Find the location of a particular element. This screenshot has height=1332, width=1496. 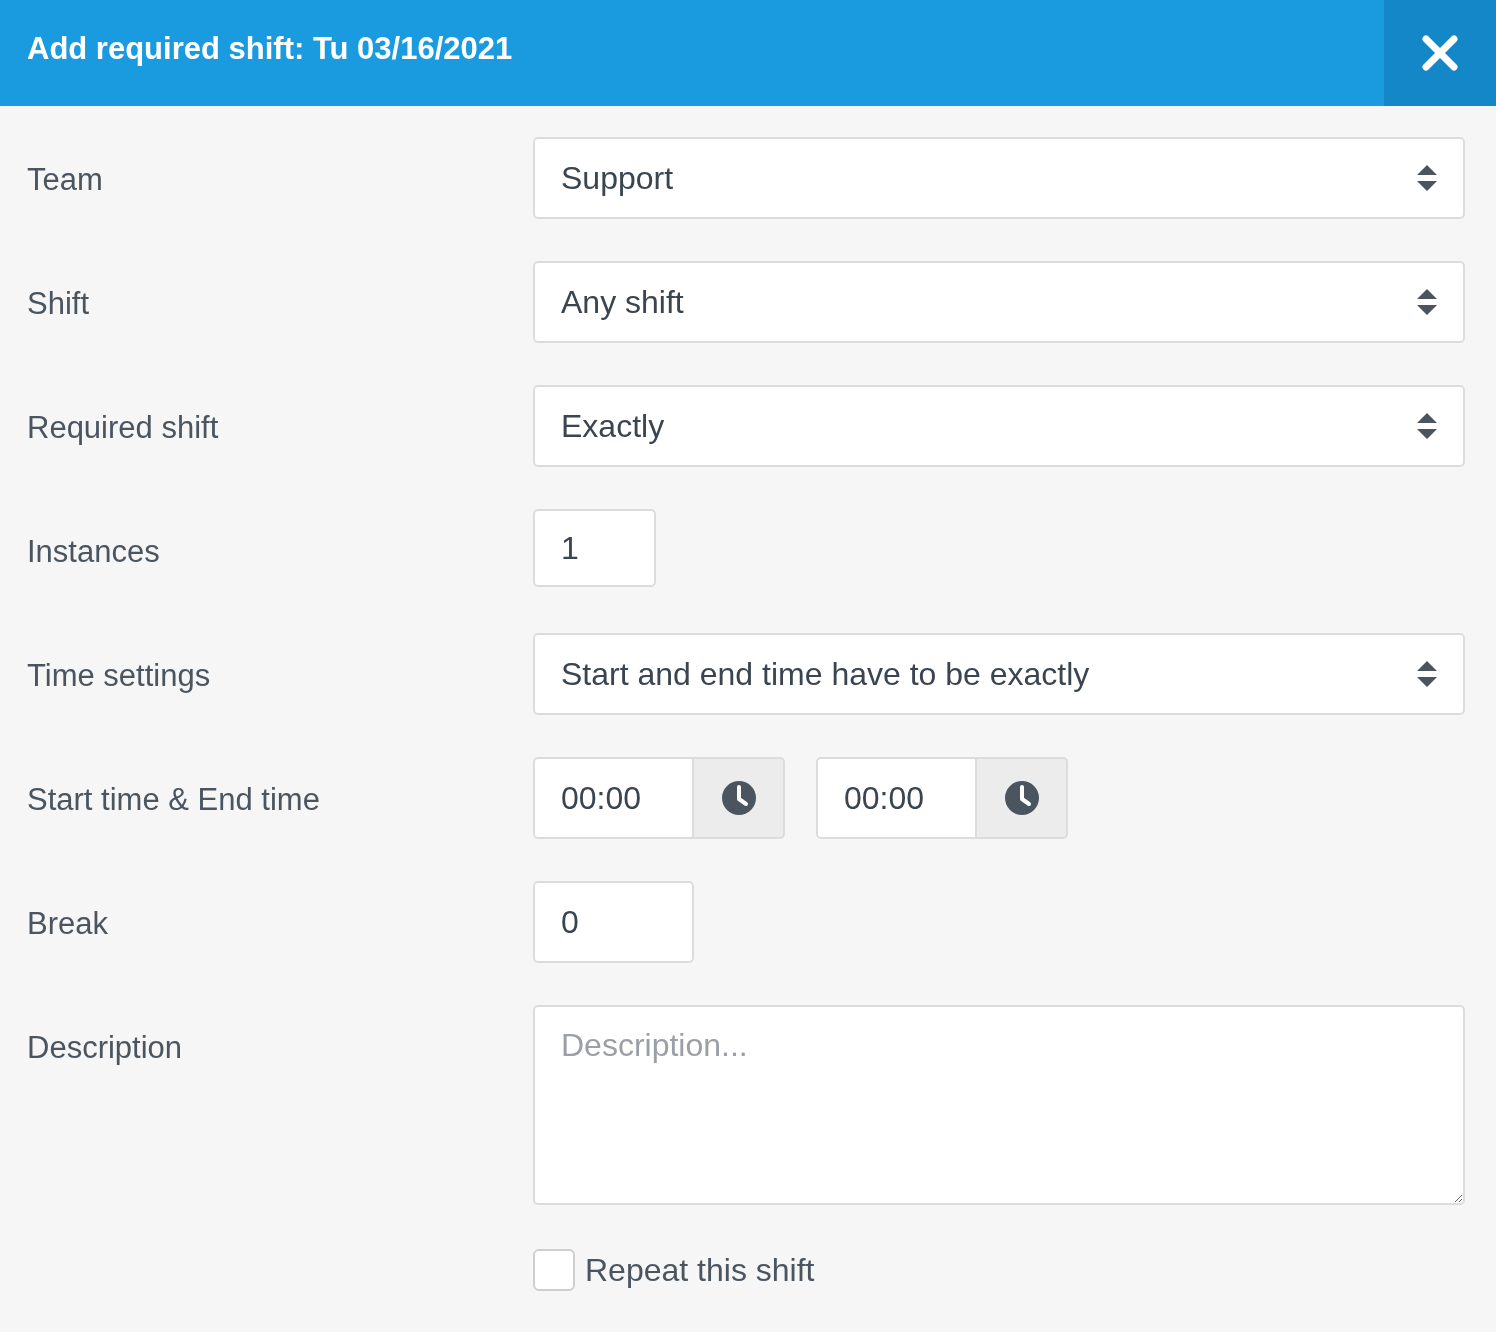

dialog-title: Add required shift: Tu 03/16/2021 is located at coordinates (270, 49).